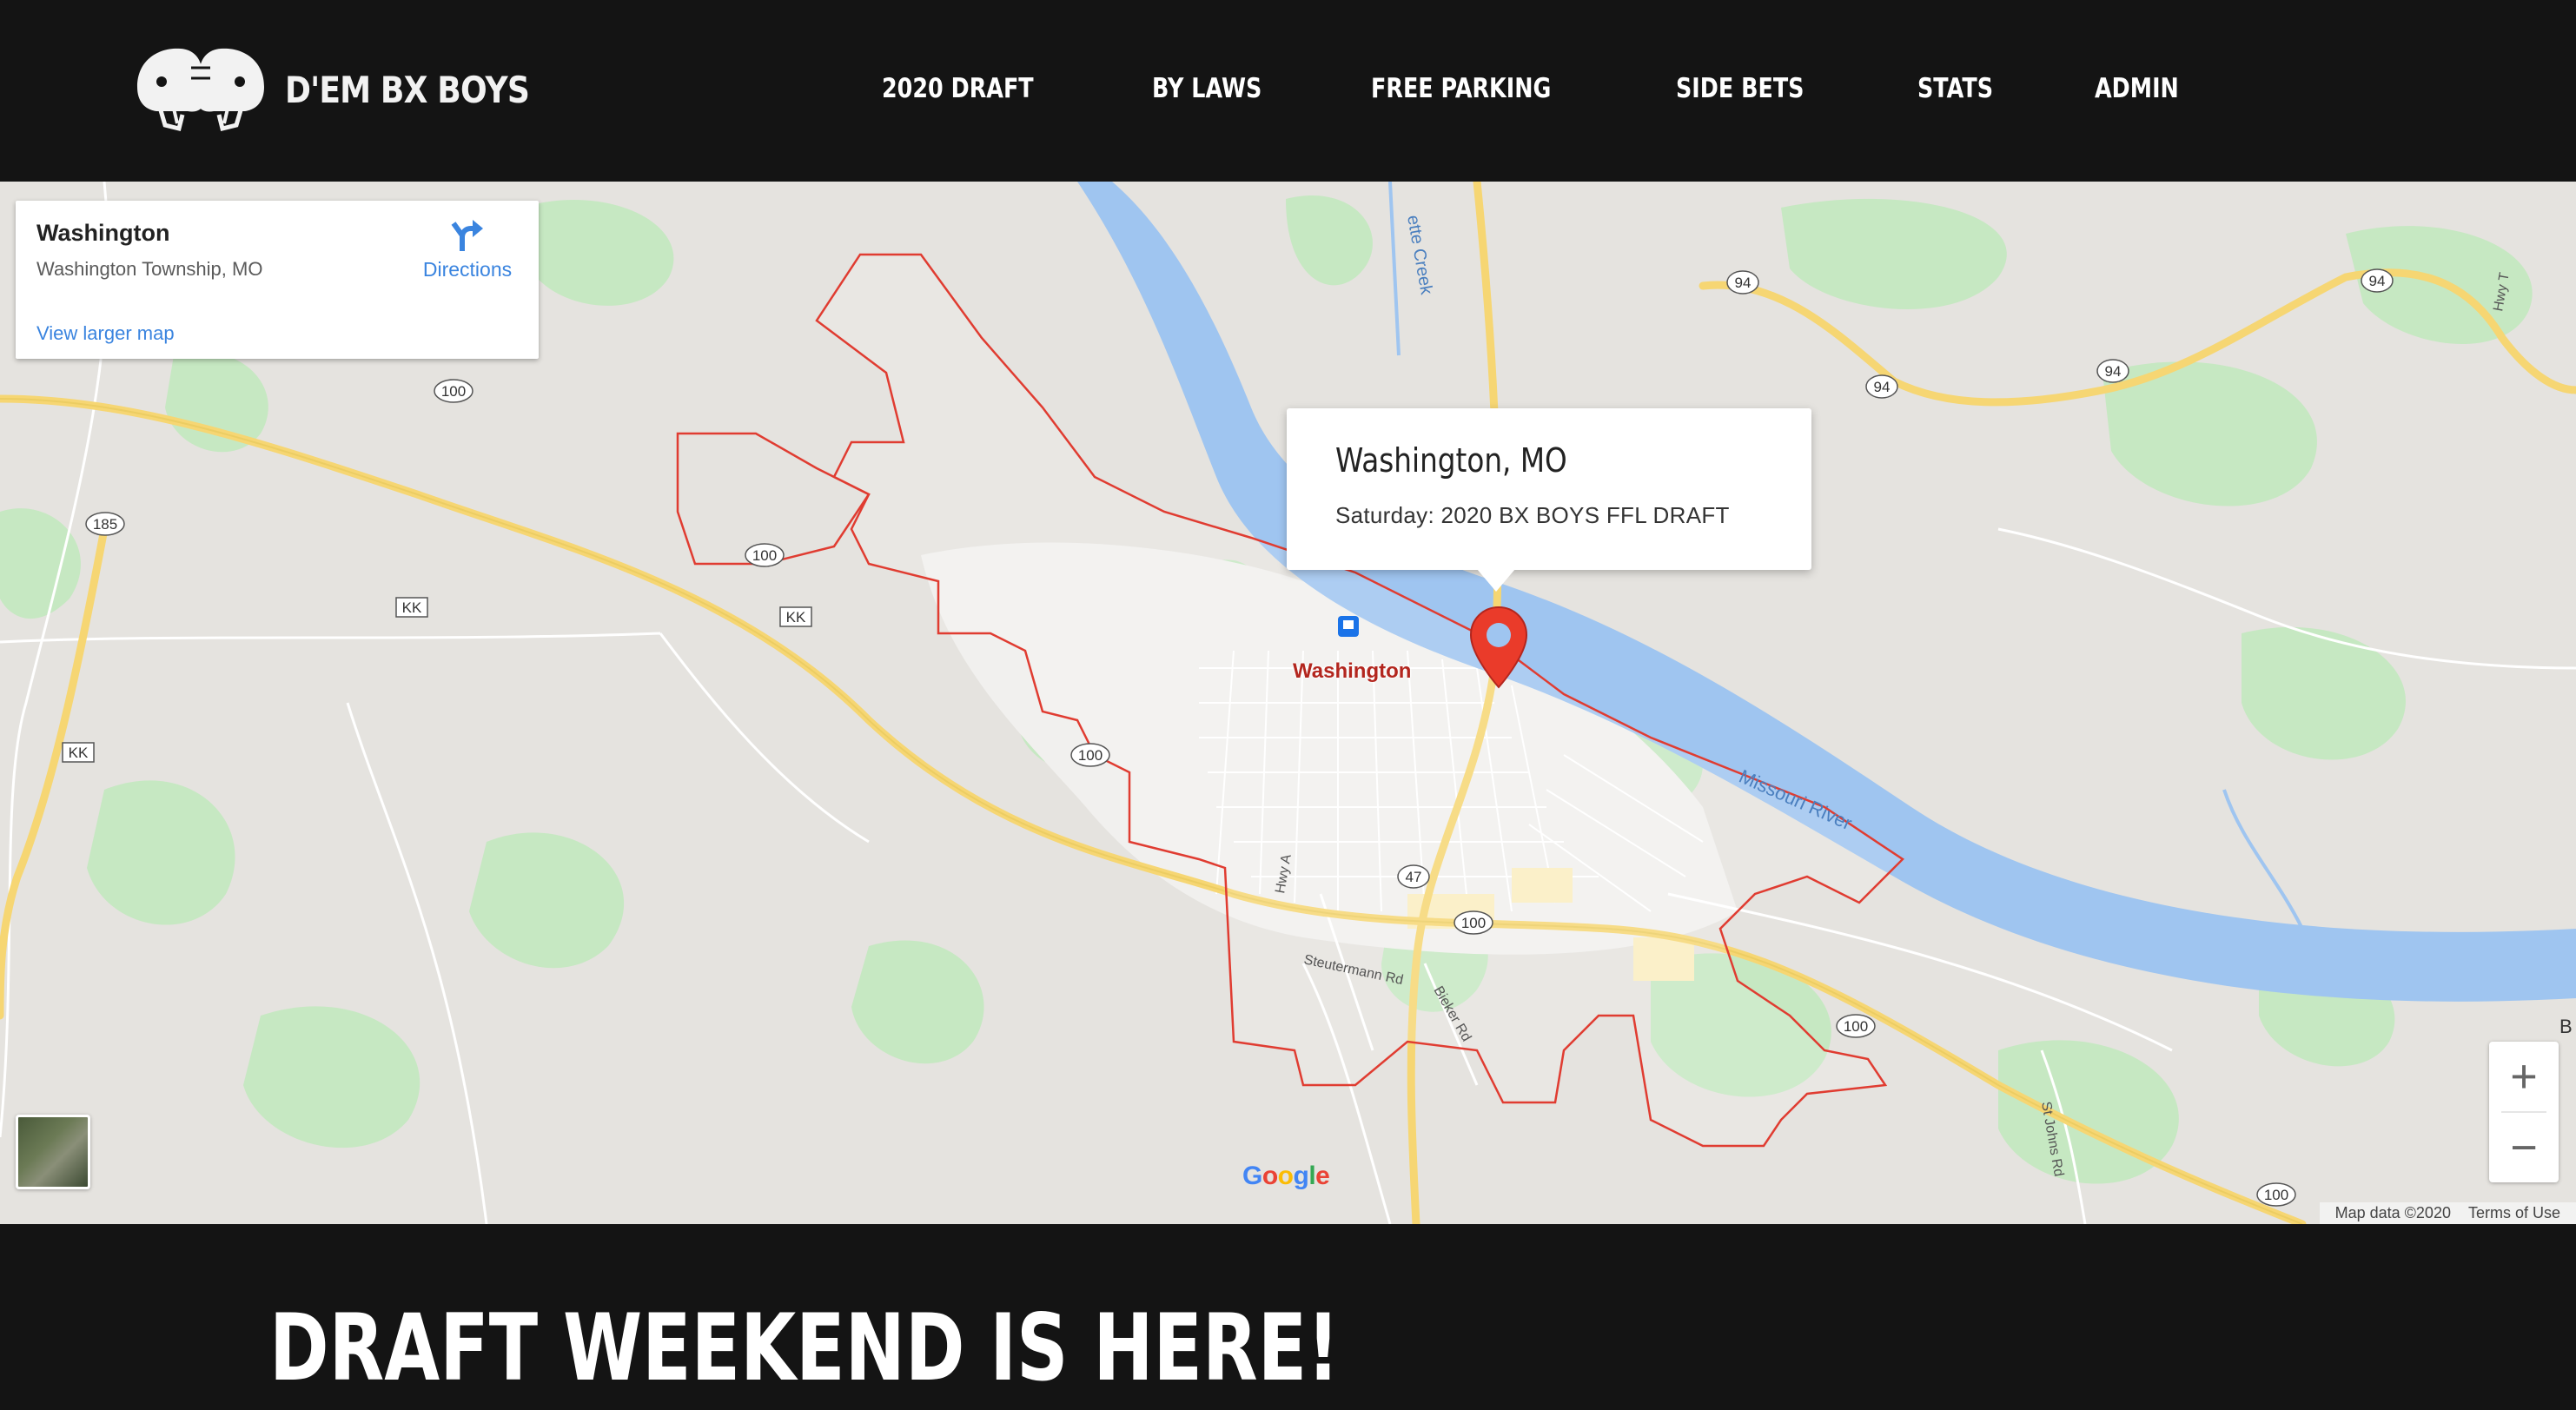  Describe the element at coordinates (2524, 1147) in the screenshot. I see `zoom-out-button: −` at that location.